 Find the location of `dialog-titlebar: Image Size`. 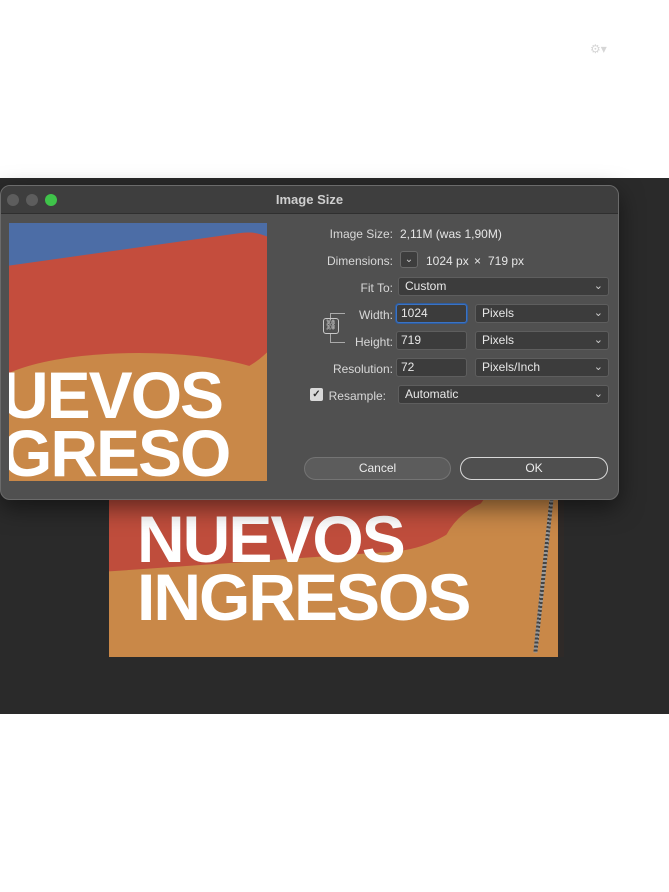

dialog-titlebar: Image Size is located at coordinates (309, 200).